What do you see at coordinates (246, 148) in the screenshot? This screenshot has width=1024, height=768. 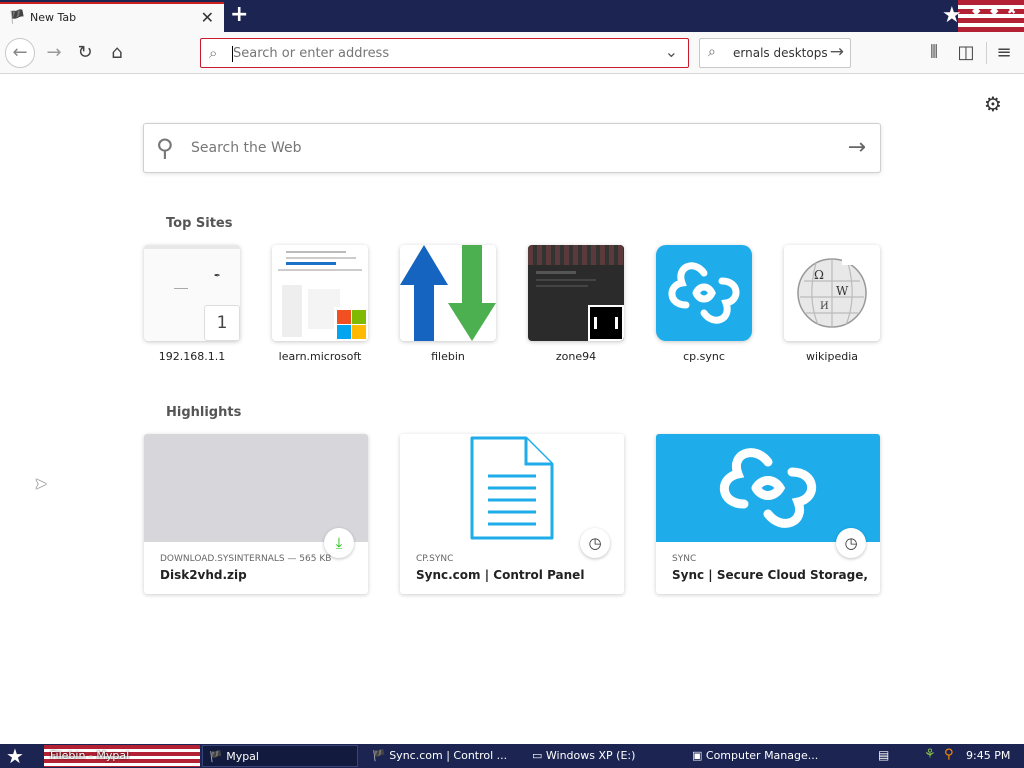 I see `web-search-placeholder: Search the Web` at bounding box center [246, 148].